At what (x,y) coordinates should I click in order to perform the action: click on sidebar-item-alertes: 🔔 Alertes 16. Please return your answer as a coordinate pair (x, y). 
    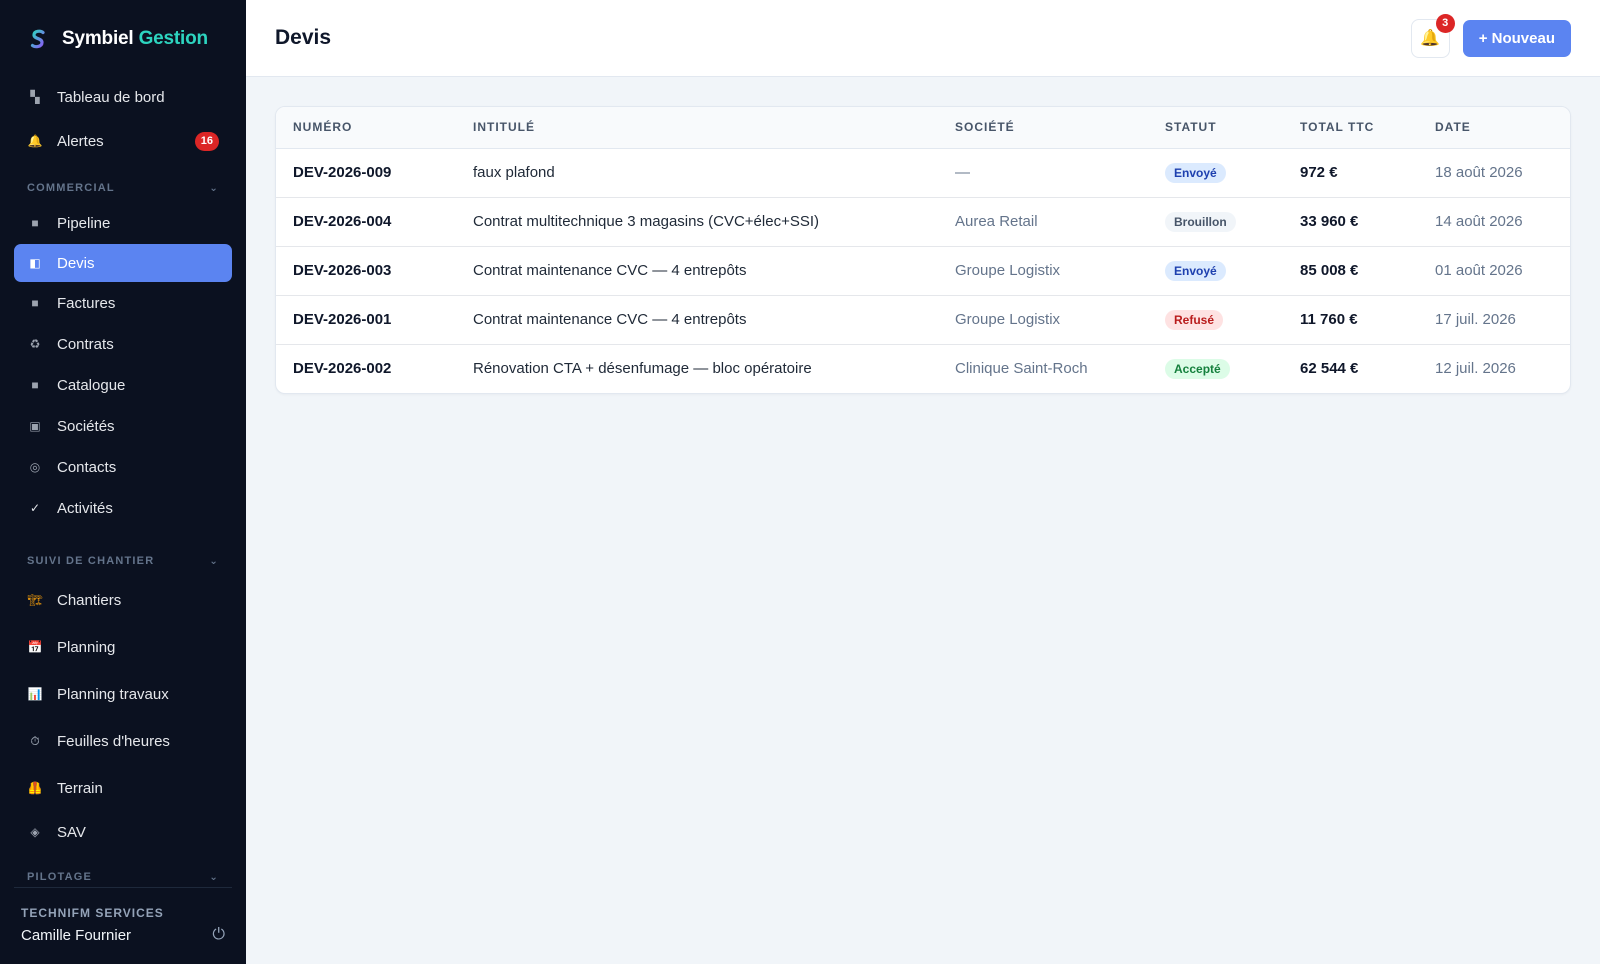
    Looking at the image, I should click on (123, 141).